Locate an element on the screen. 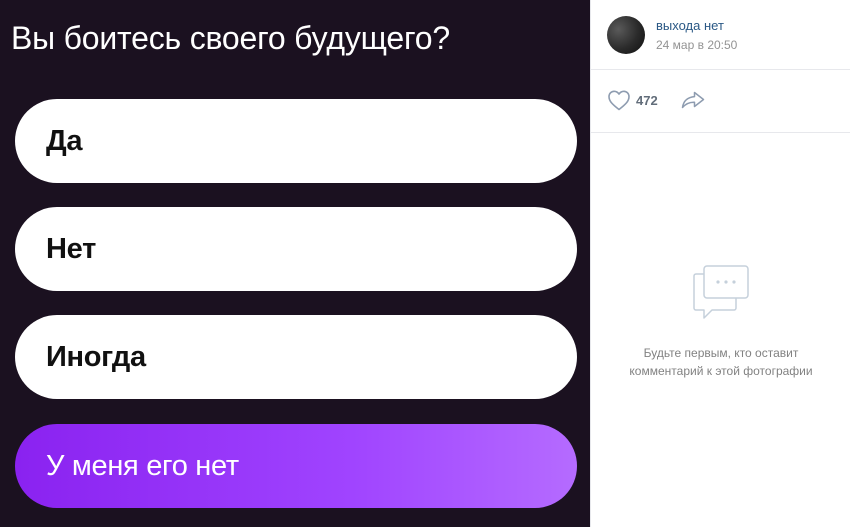 The width and height of the screenshot is (850, 527). poll-question: Вы боитесь своего будущего? is located at coordinates (230, 38).